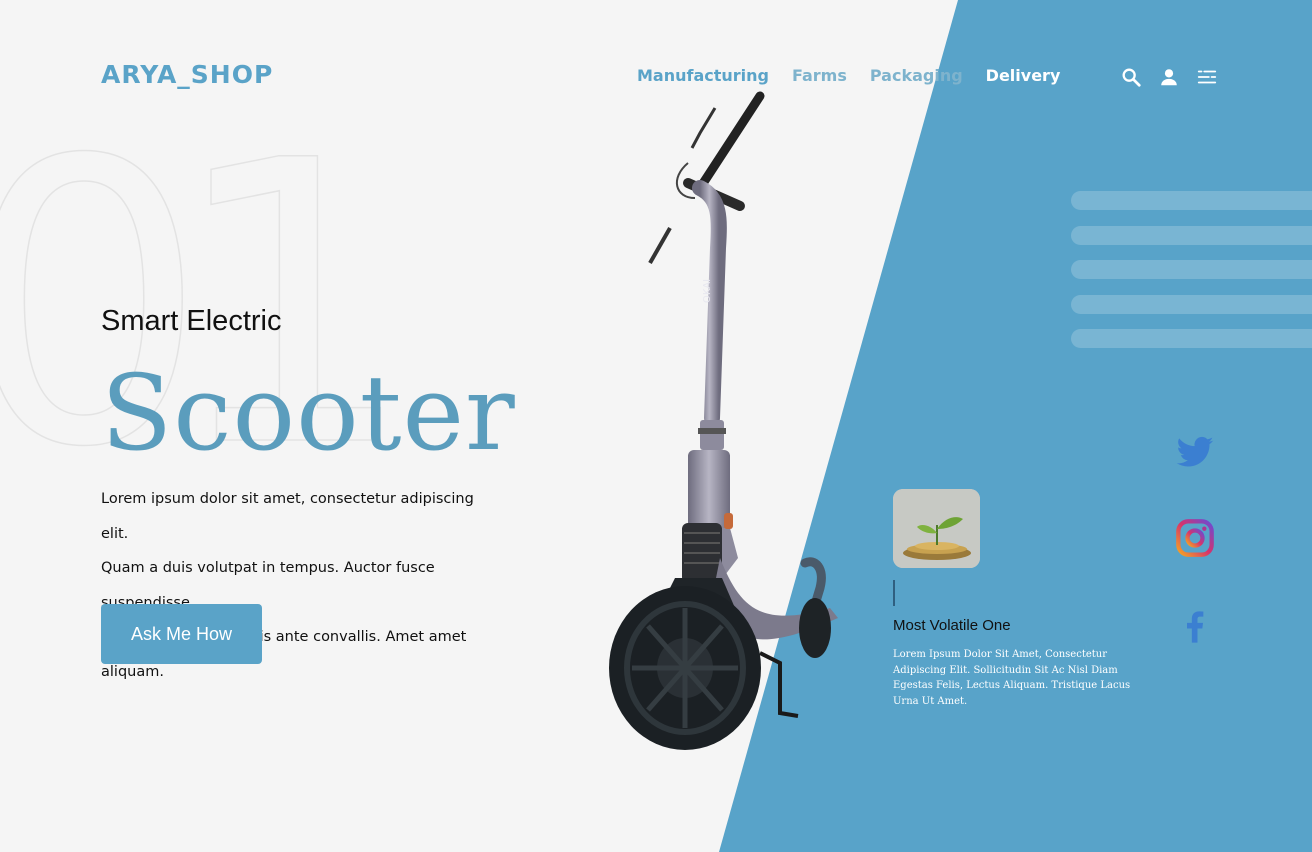 The height and width of the screenshot is (852, 1312). Describe the element at coordinates (894, 593) in the screenshot. I see `card-divider` at that location.